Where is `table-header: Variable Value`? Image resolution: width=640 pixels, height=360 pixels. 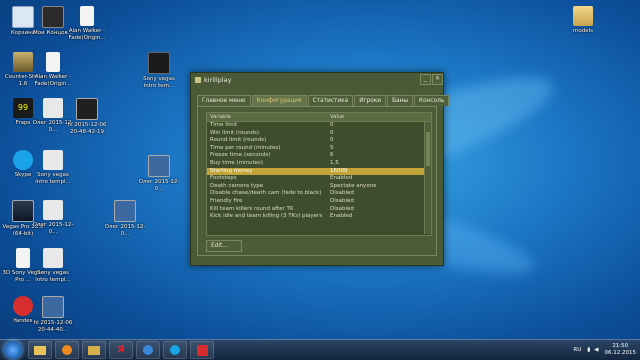
table-header: Variable Value is located at coordinates (319, 117).